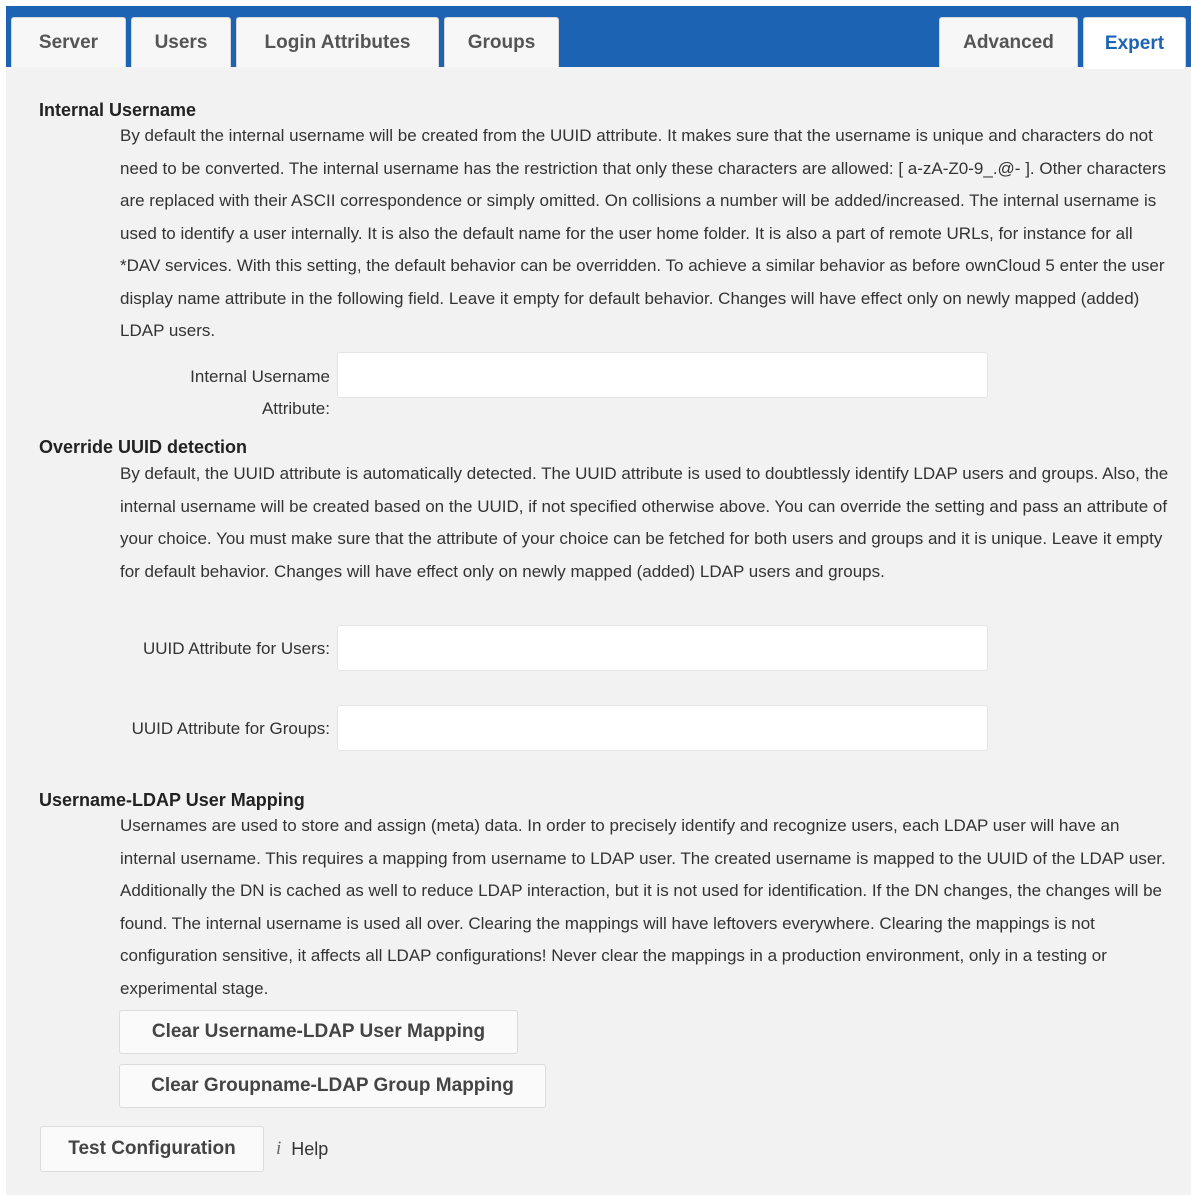  Describe the element at coordinates (1134, 43) in the screenshot. I see `tab-expert: Expert` at that location.